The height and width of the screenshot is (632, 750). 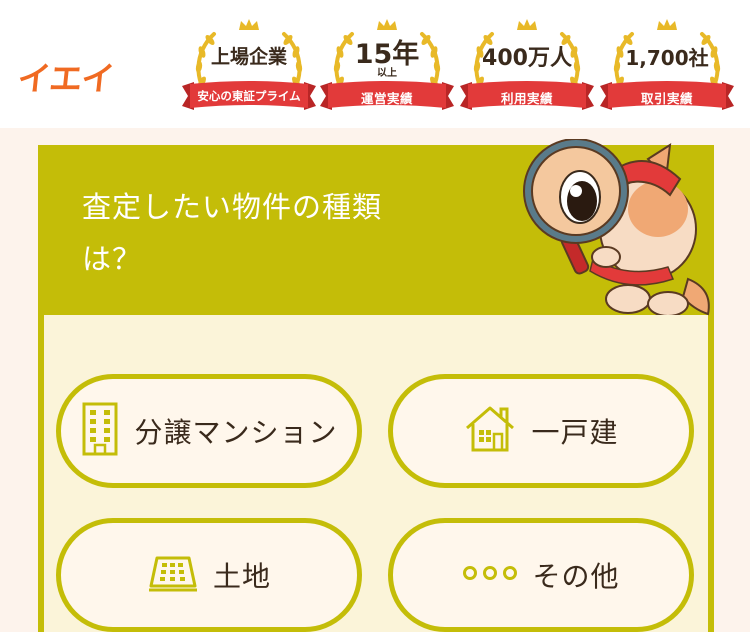 I want to click on logo: イエイ, so click(x=65, y=76).